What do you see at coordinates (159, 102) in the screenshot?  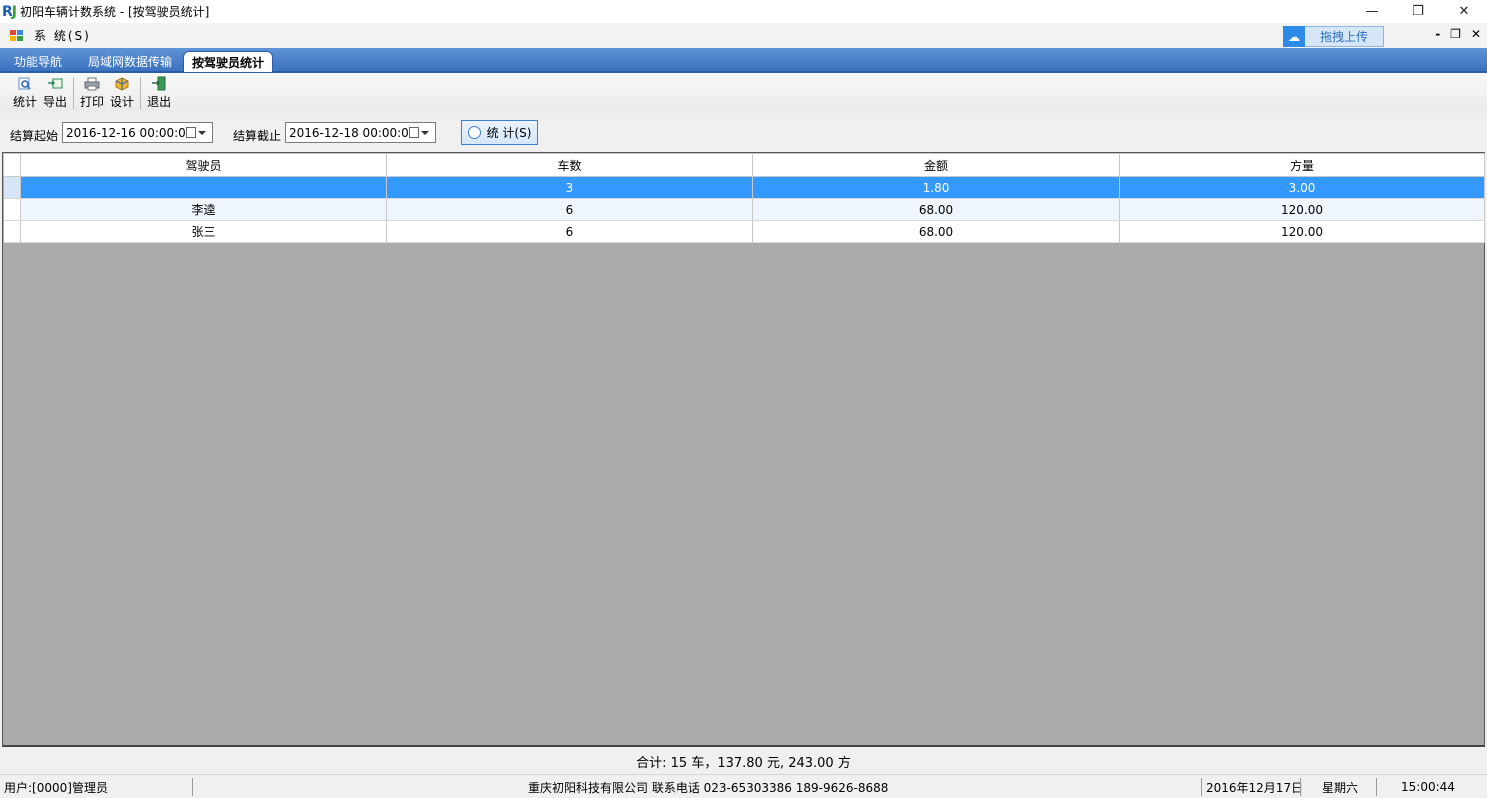 I see `exit-tool-label: 退出` at bounding box center [159, 102].